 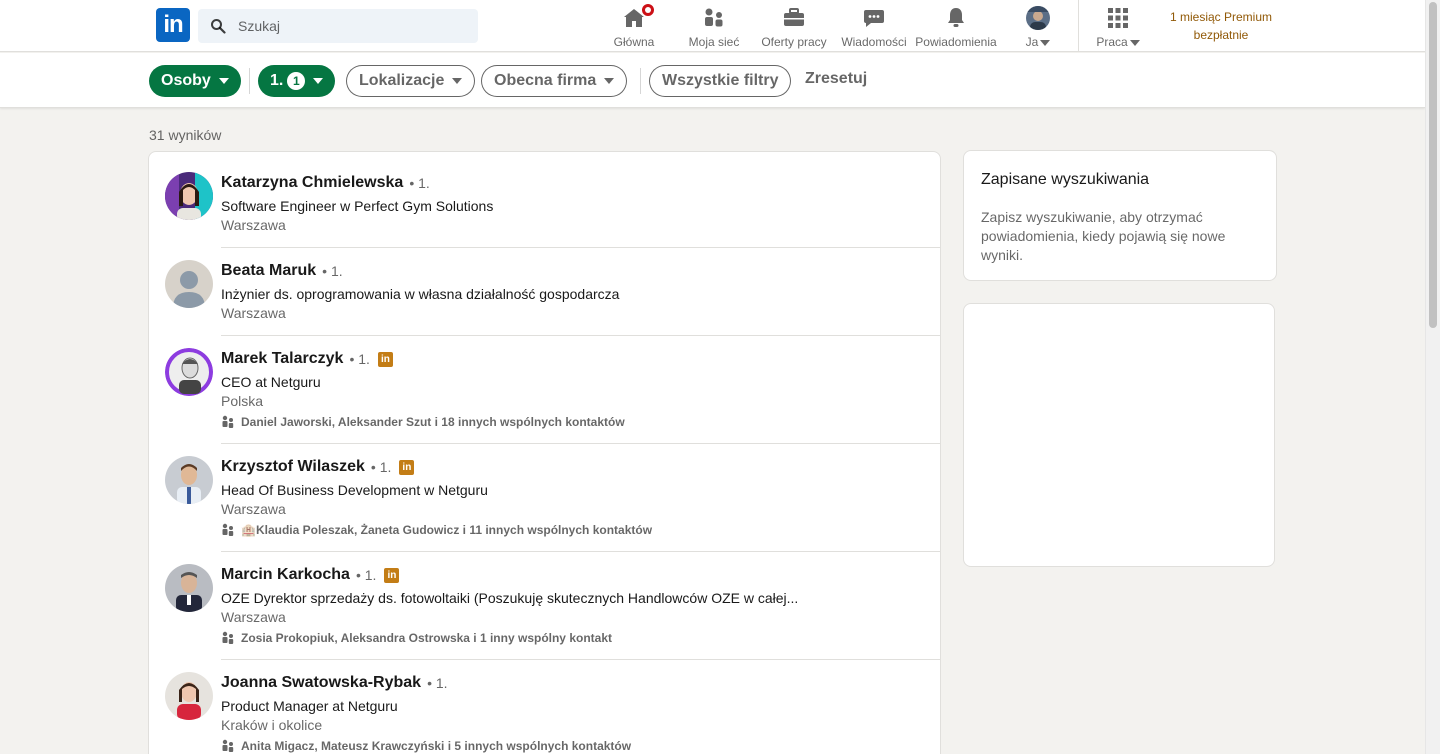 I want to click on person-headline: CEO at Netguru, so click(x=271, y=382).